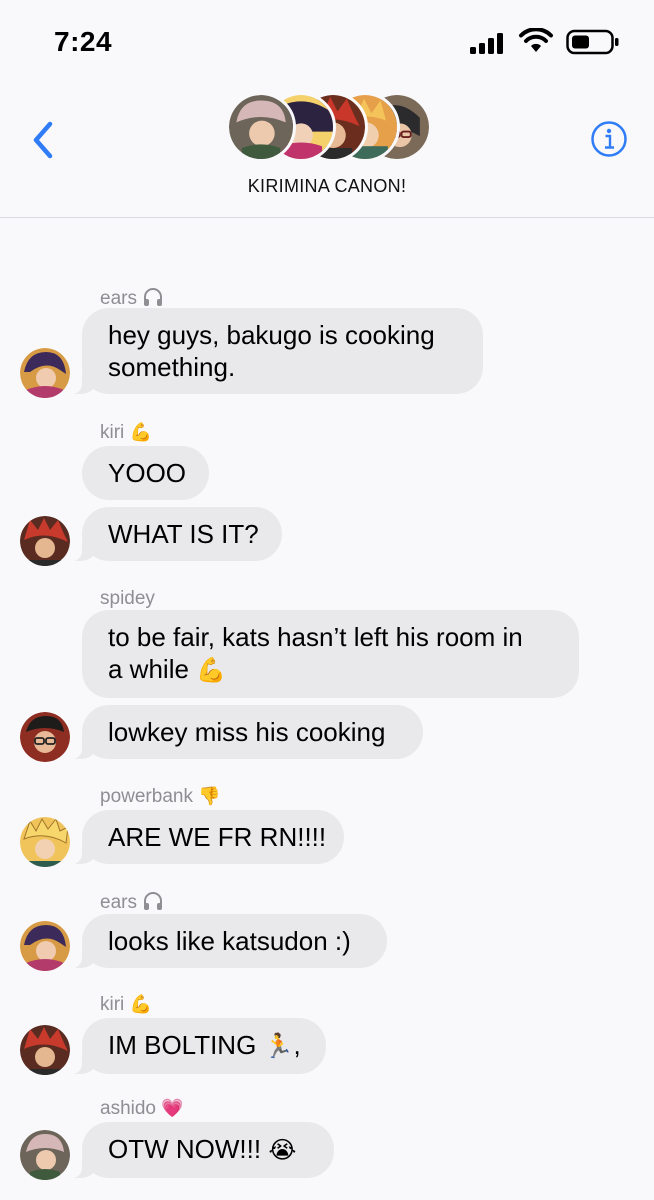  Describe the element at coordinates (172, 1108) in the screenshot. I see `heart-icon: 💗` at that location.